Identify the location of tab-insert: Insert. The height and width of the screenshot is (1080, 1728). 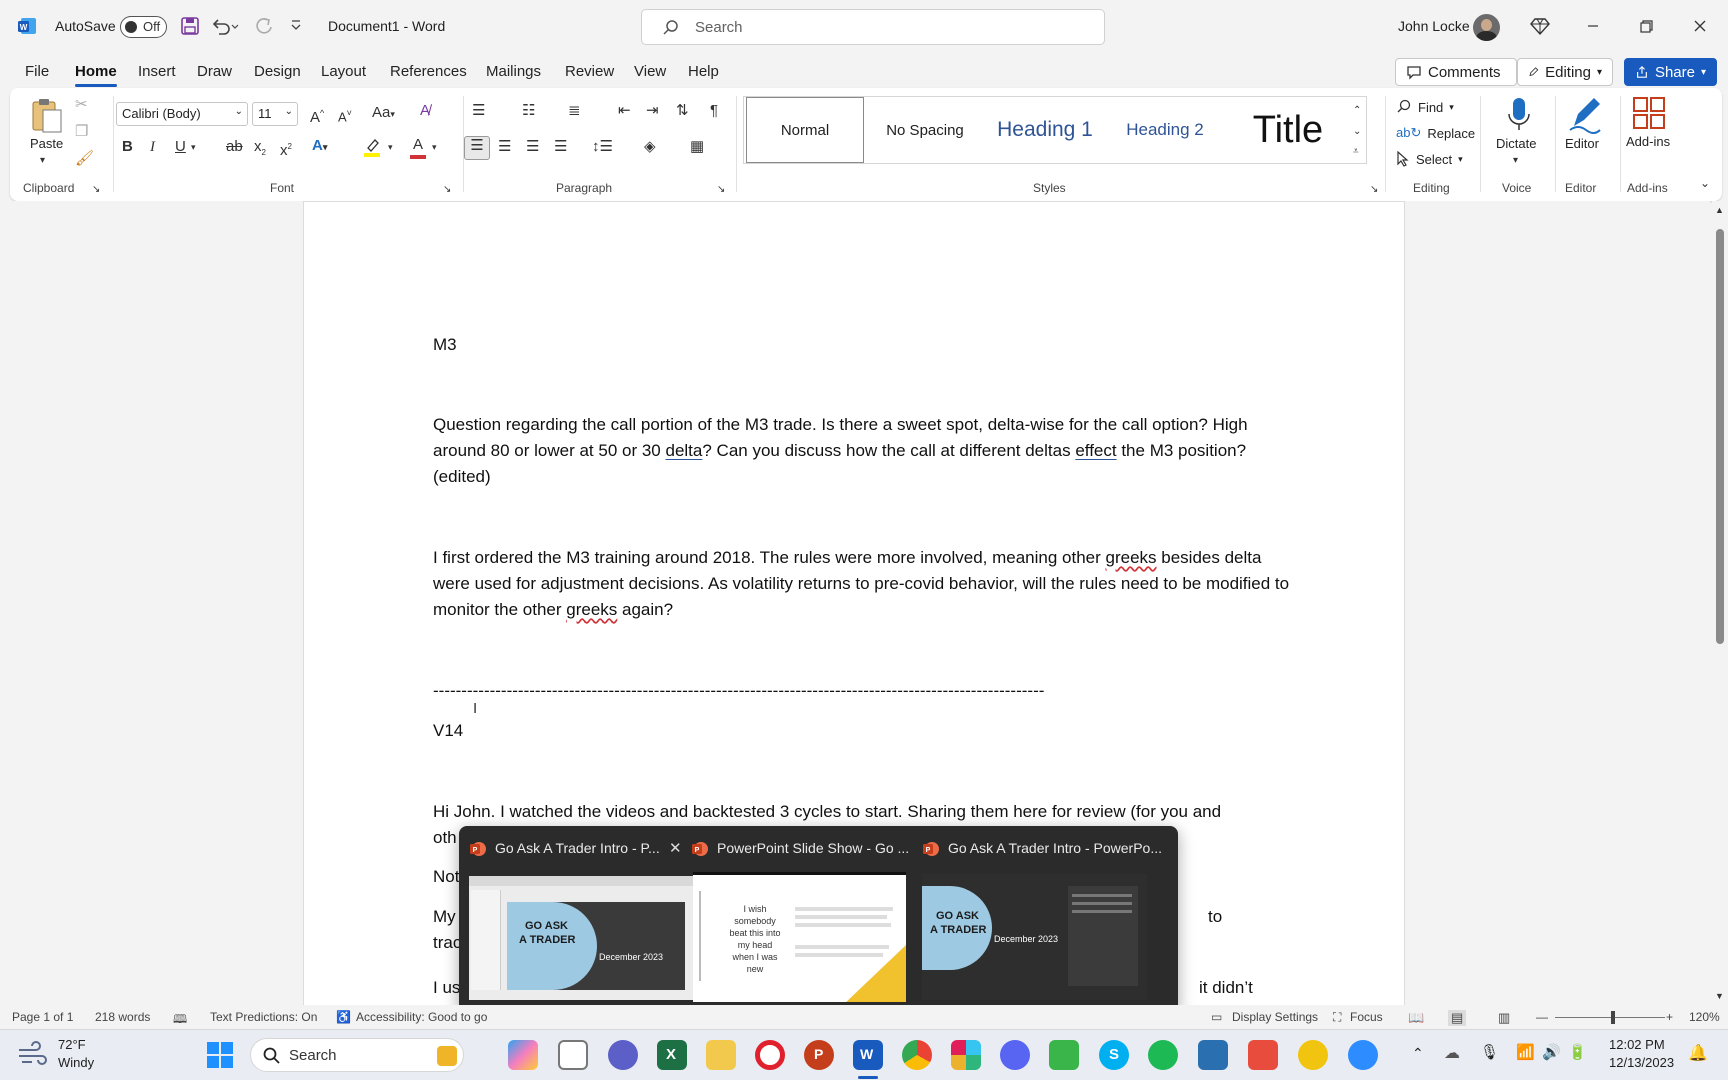
(157, 71).